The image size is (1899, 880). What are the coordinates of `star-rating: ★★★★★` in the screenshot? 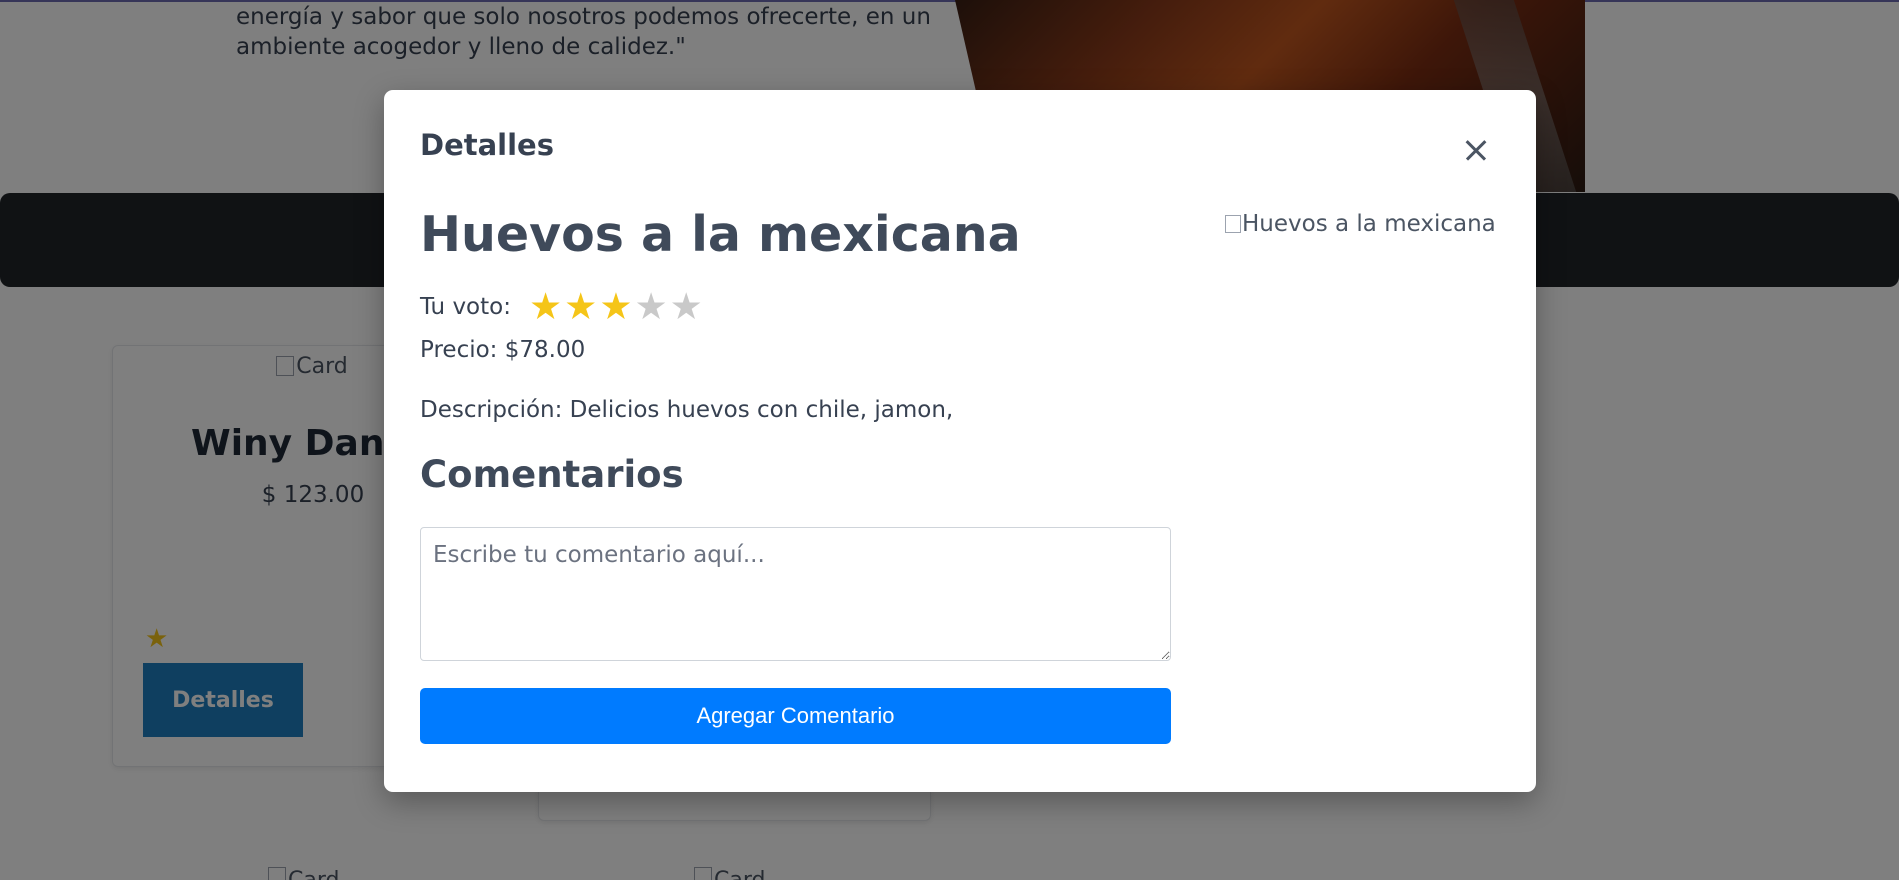 It's located at (617, 307).